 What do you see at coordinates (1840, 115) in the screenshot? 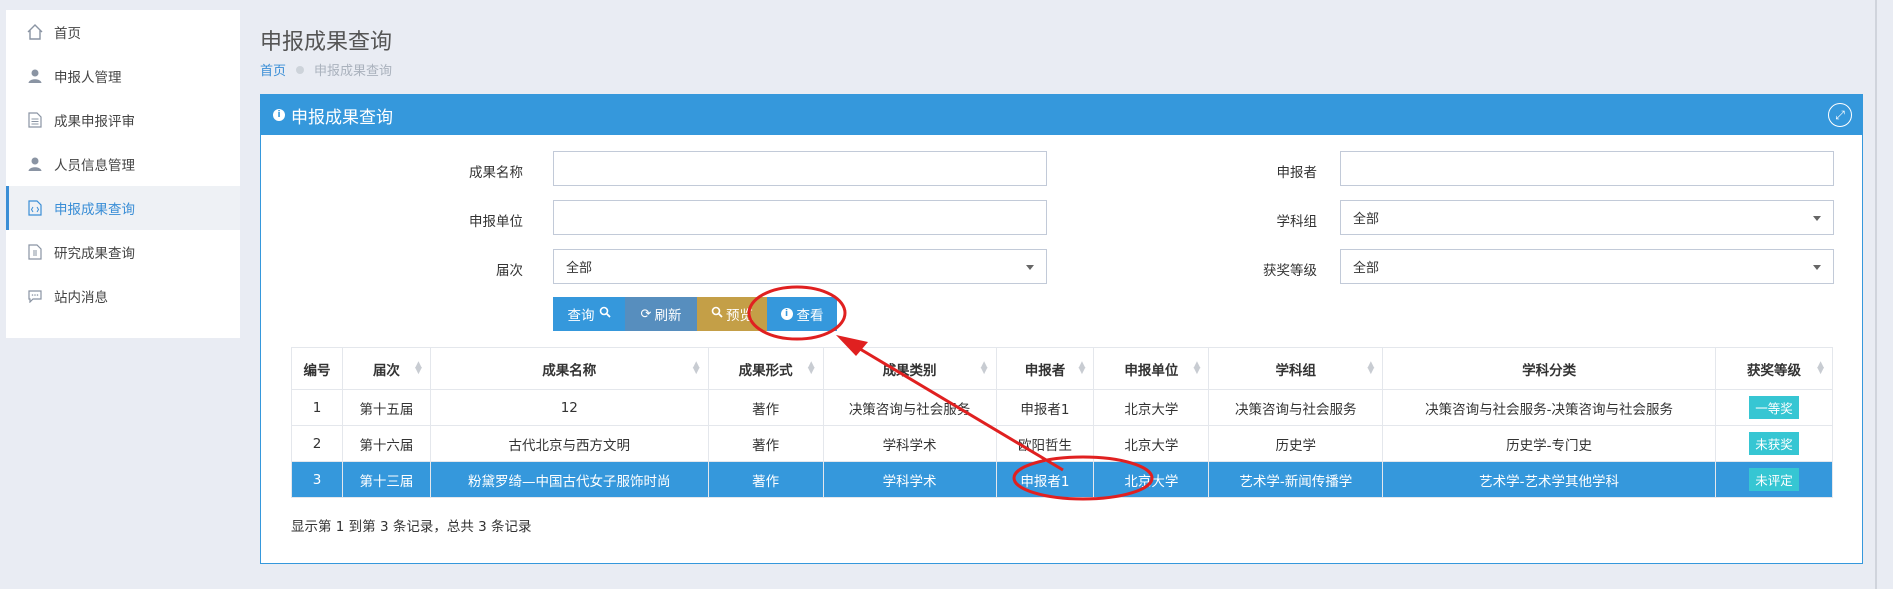
I see `fullscreen-icon: ⤢` at bounding box center [1840, 115].